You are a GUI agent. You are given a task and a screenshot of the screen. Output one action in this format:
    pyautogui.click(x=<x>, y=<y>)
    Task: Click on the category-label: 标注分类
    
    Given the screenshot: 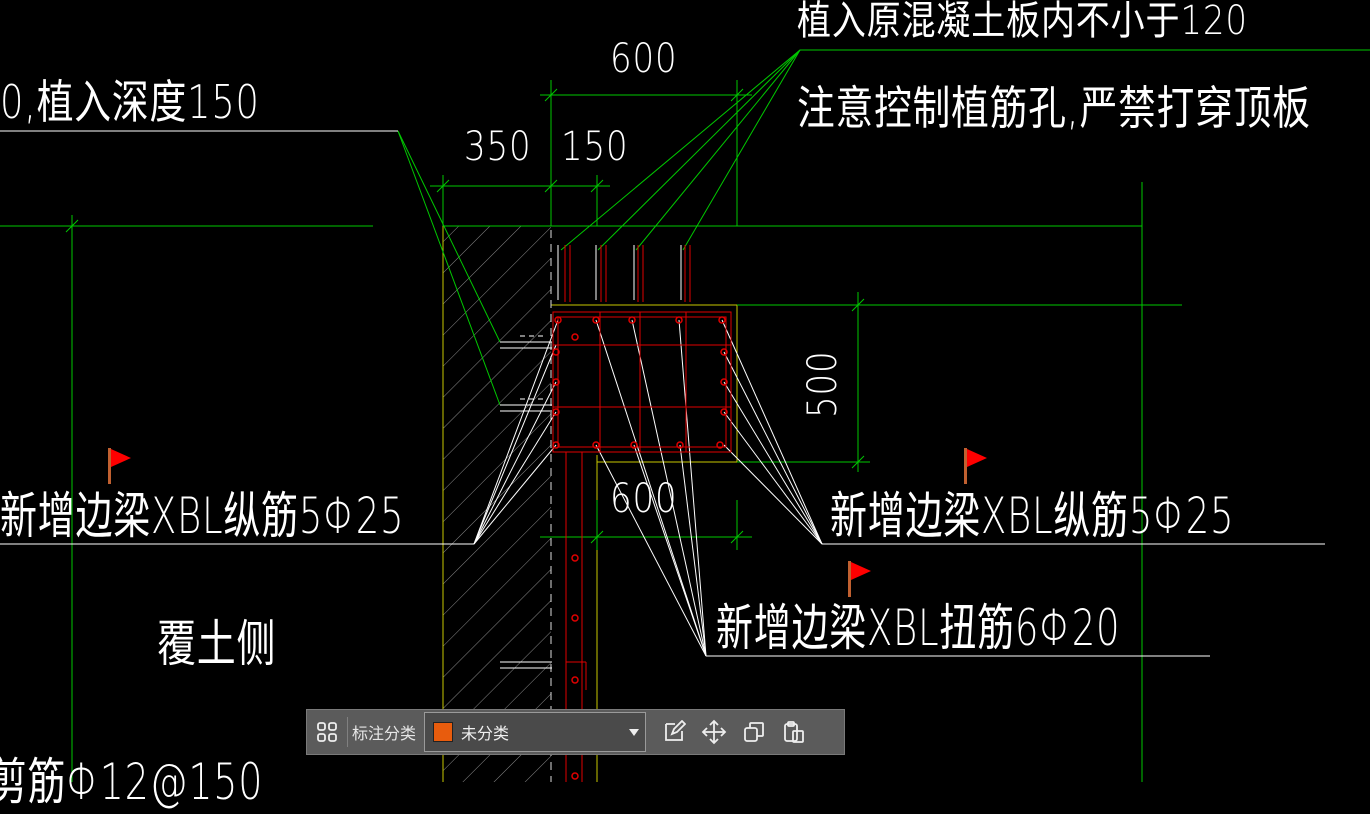 What is the action you would take?
    pyautogui.click(x=384, y=733)
    